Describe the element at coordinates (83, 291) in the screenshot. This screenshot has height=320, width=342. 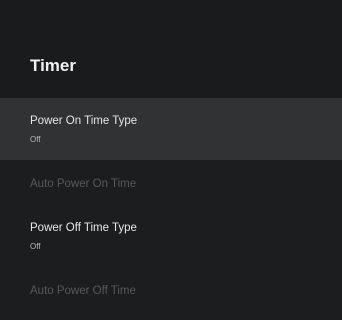
I see `menu-item-label: Auto Power Off Time` at that location.